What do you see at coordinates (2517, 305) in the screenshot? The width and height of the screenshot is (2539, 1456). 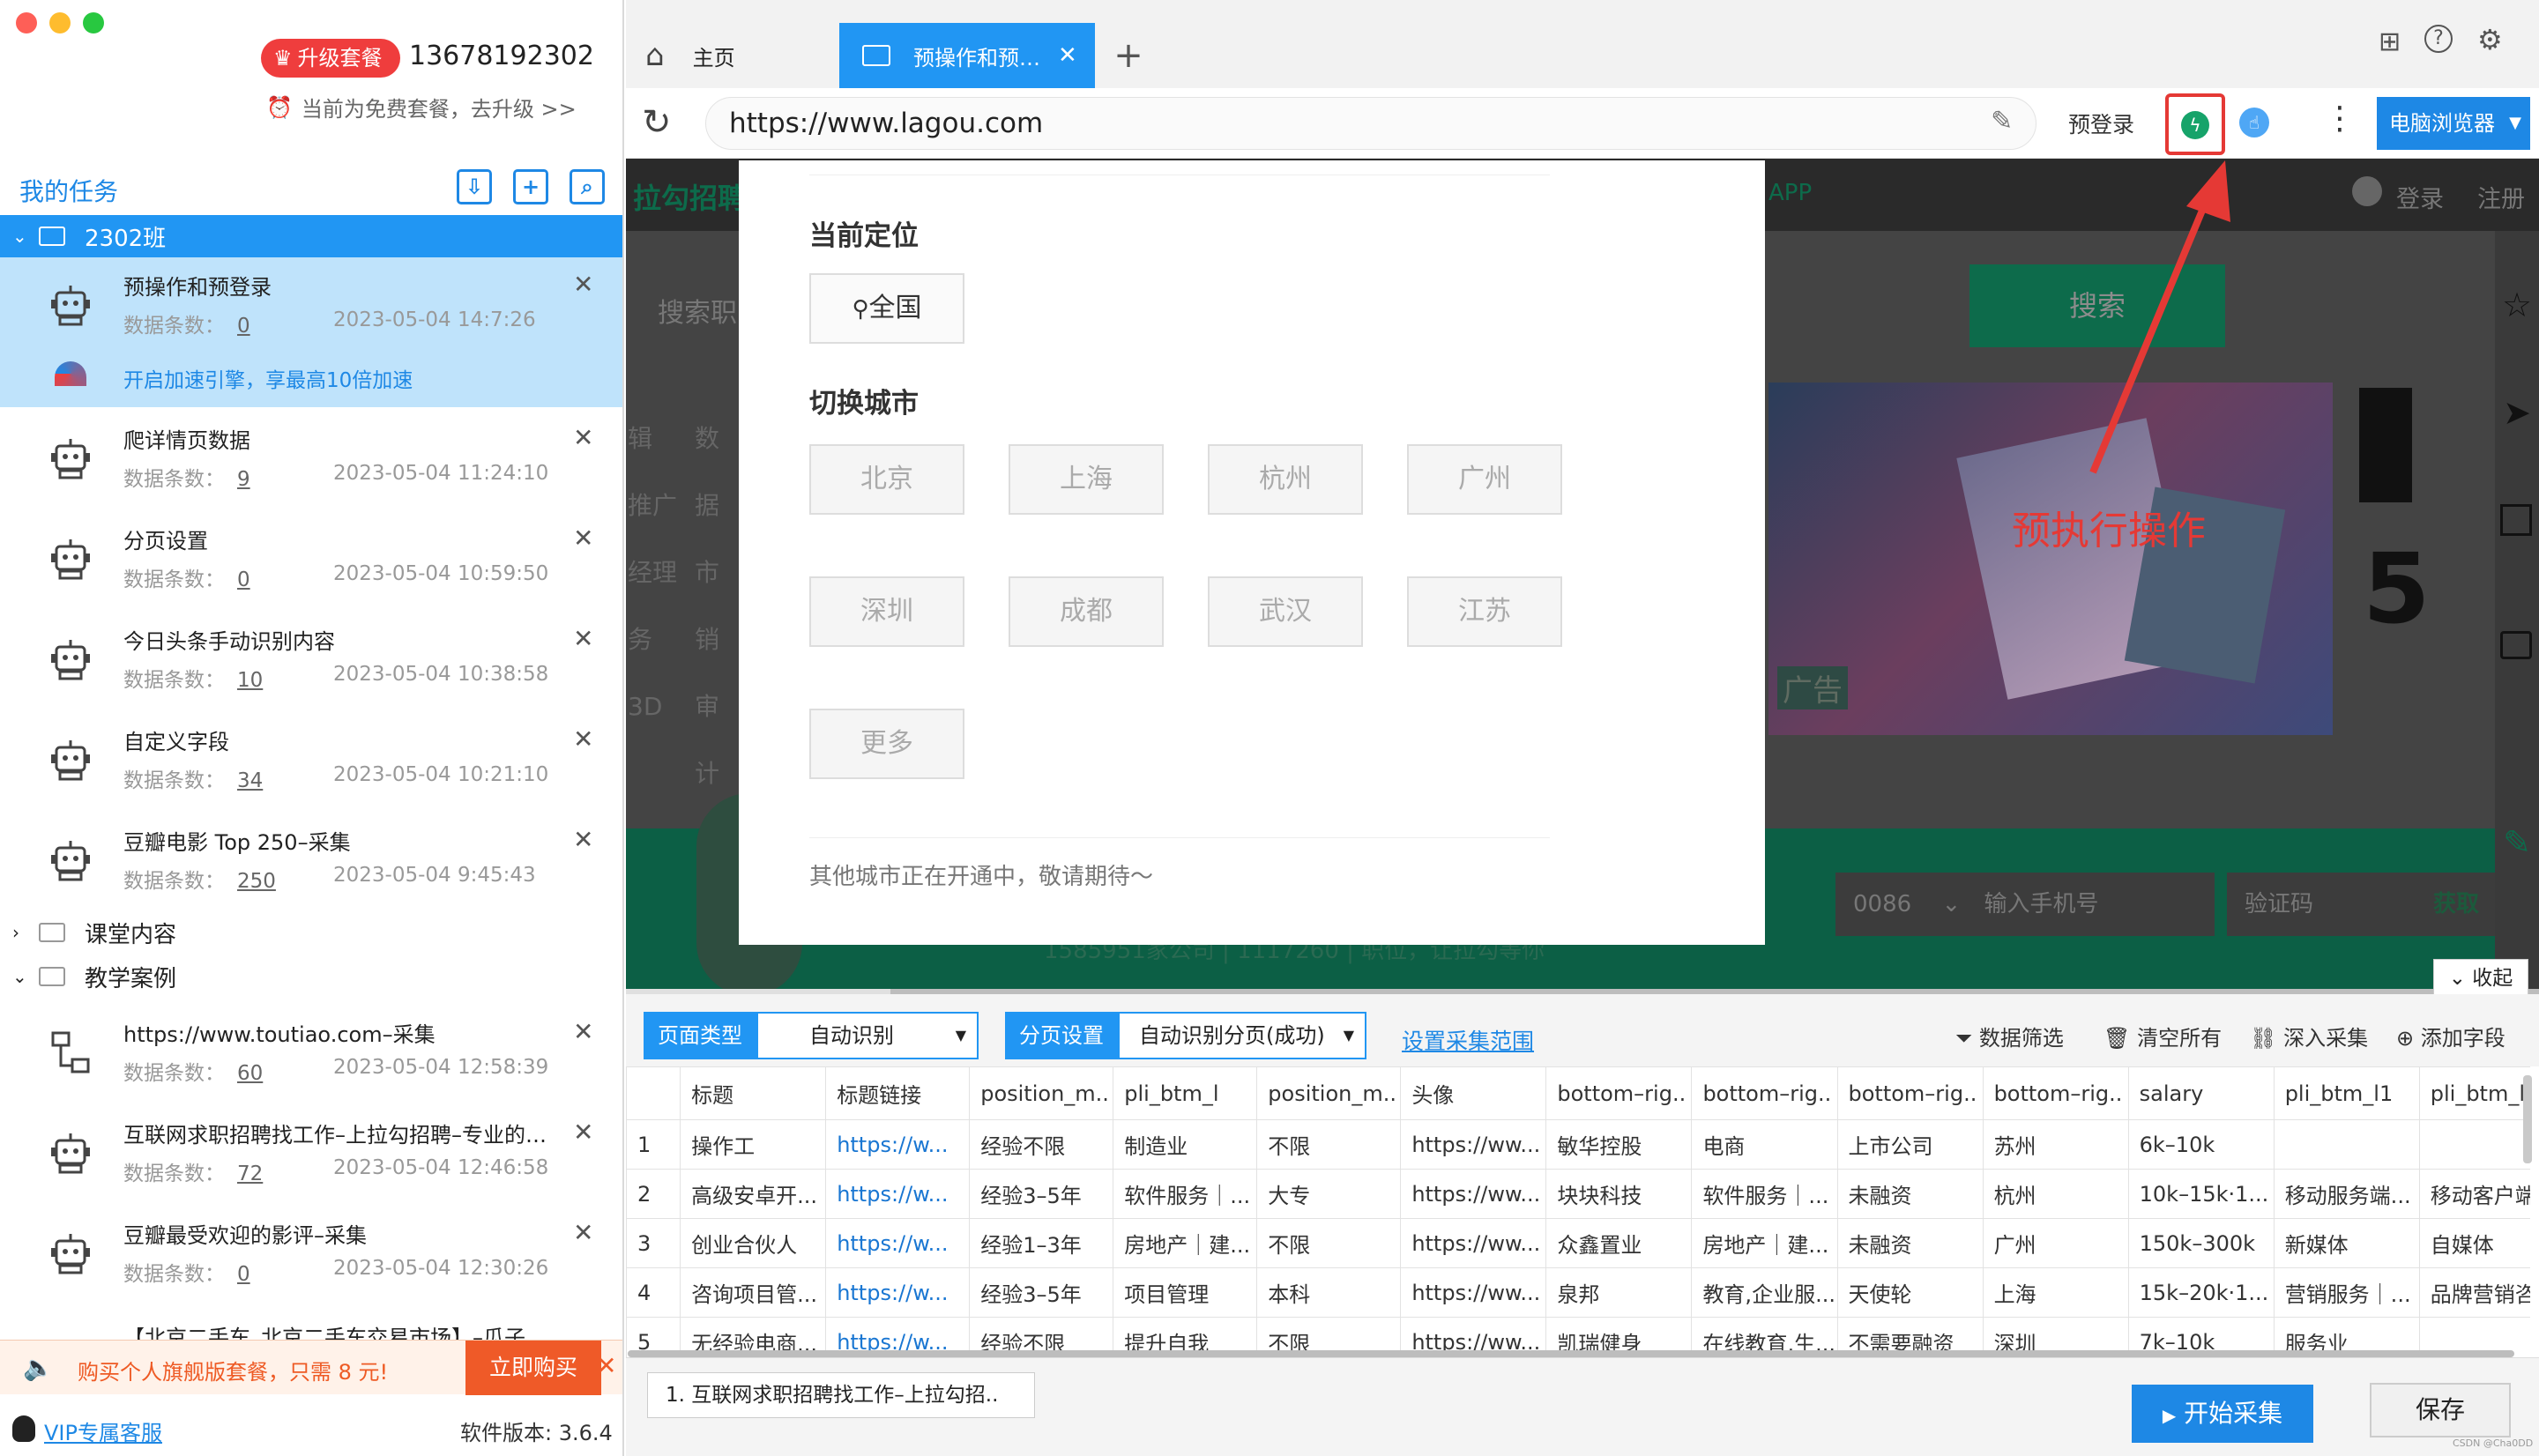 I see `star-icon: ☆` at bounding box center [2517, 305].